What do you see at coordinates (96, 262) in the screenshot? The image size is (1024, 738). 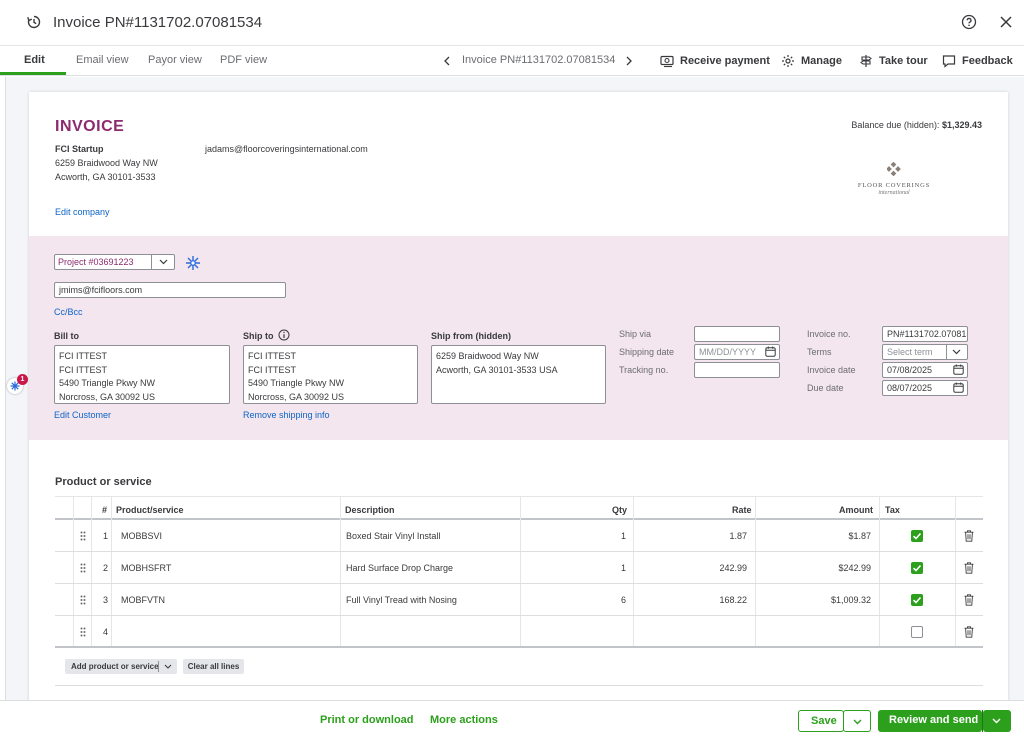 I see `project-value: Project #03691223` at bounding box center [96, 262].